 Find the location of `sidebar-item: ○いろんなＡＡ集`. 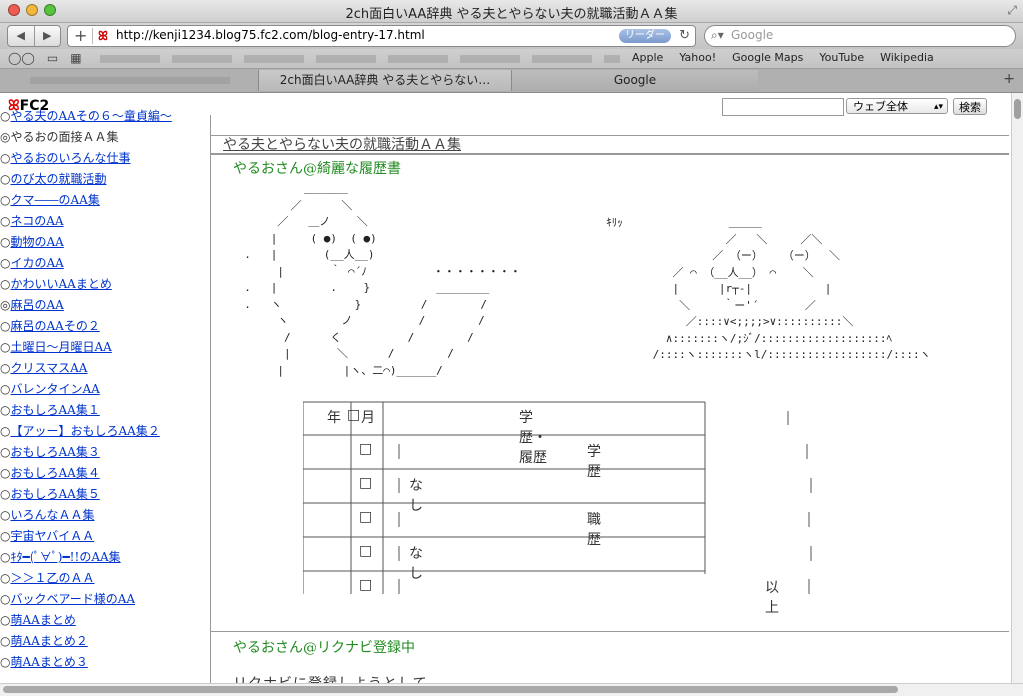

sidebar-item: ○いろんなＡＡ集 is located at coordinates (105, 515).